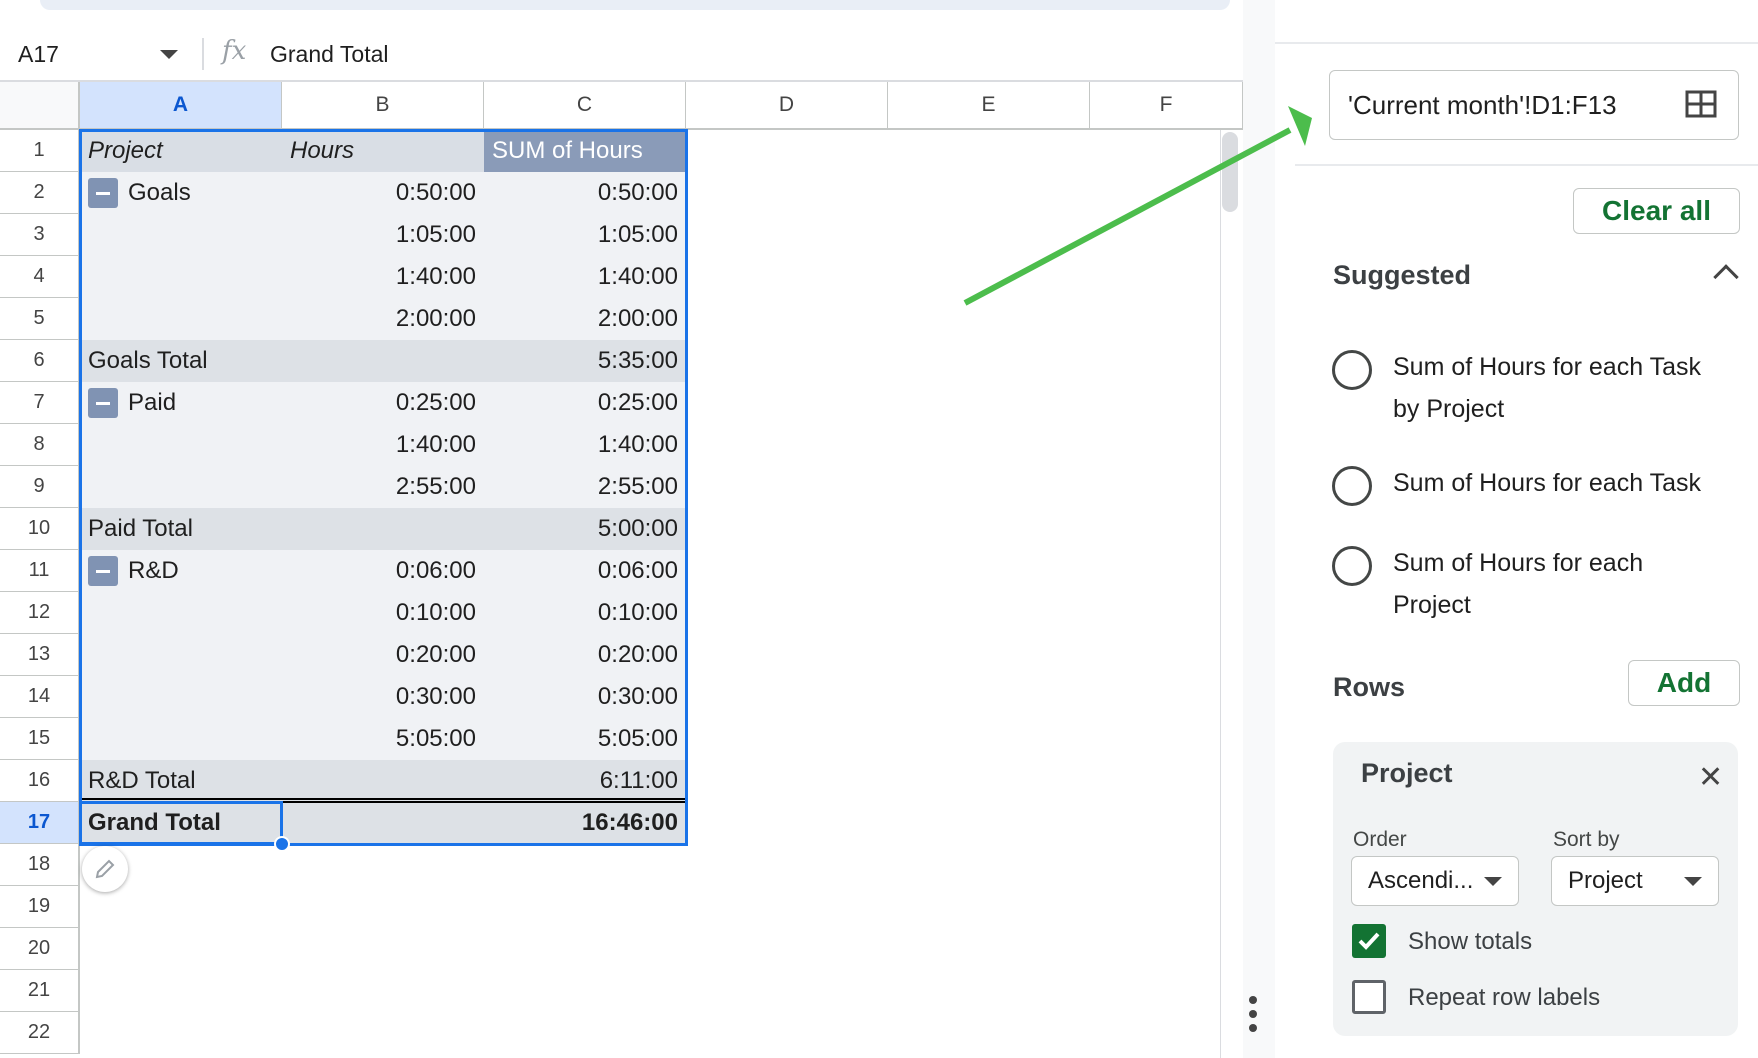  Describe the element at coordinates (1300, 126) in the screenshot. I see `arrow-head` at that location.